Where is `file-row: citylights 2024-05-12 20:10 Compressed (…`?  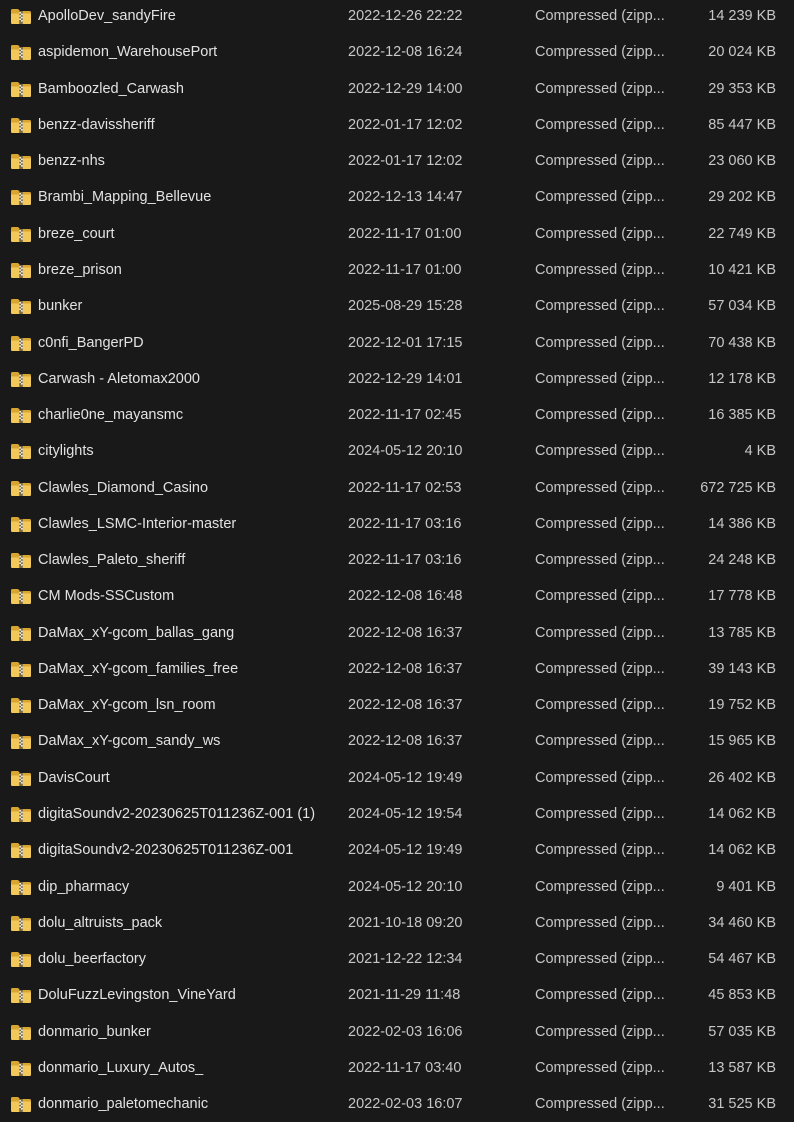 file-row: citylights 2024-05-12 20:10 Compressed (… is located at coordinates (397, 451).